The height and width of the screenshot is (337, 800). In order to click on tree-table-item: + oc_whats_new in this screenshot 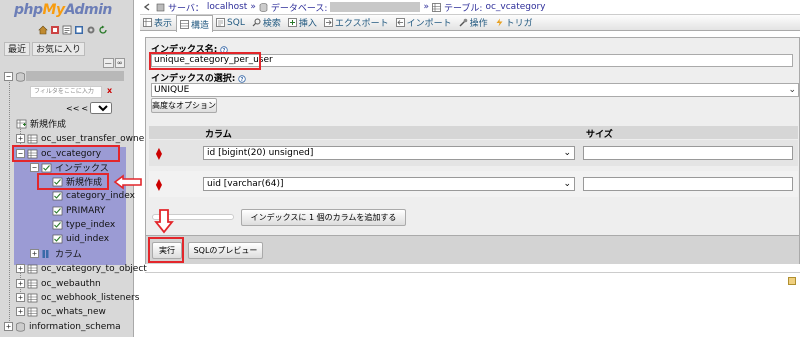, I will do `click(61, 311)`.